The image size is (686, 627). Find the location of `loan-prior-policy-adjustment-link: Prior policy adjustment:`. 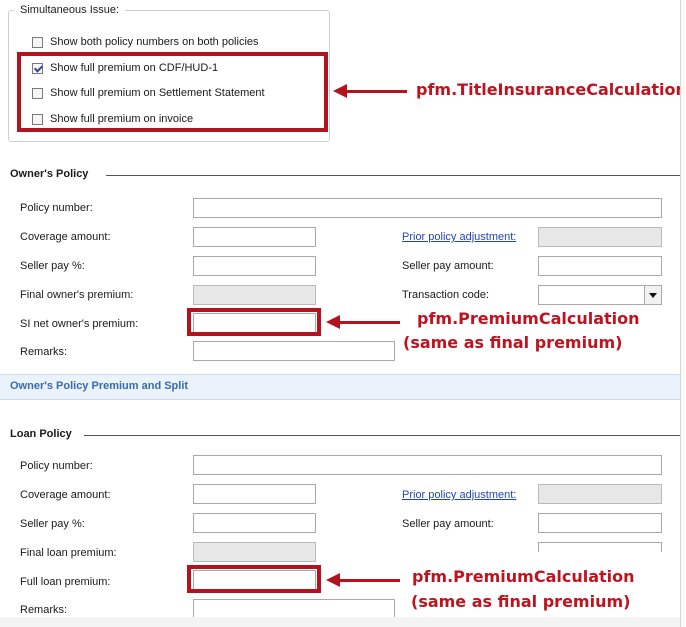

loan-prior-policy-adjustment-link: Prior policy adjustment: is located at coordinates (459, 495).